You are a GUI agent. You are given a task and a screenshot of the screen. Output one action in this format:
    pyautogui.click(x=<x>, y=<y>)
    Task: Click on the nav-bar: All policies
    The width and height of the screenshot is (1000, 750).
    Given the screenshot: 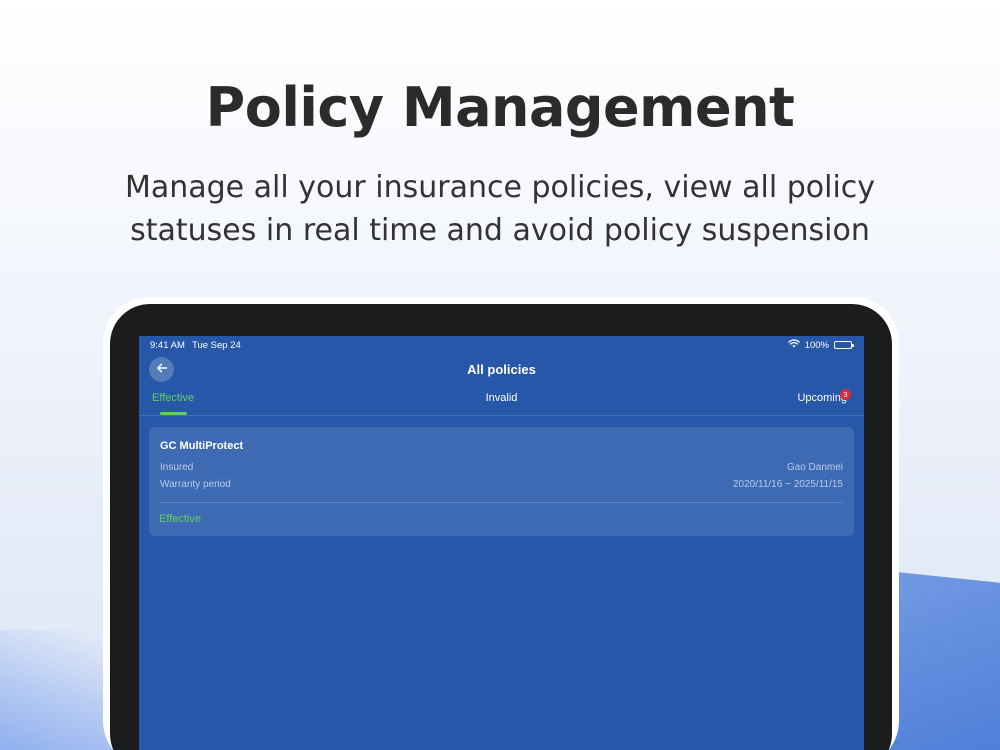 What is the action you would take?
    pyautogui.click(x=501, y=370)
    